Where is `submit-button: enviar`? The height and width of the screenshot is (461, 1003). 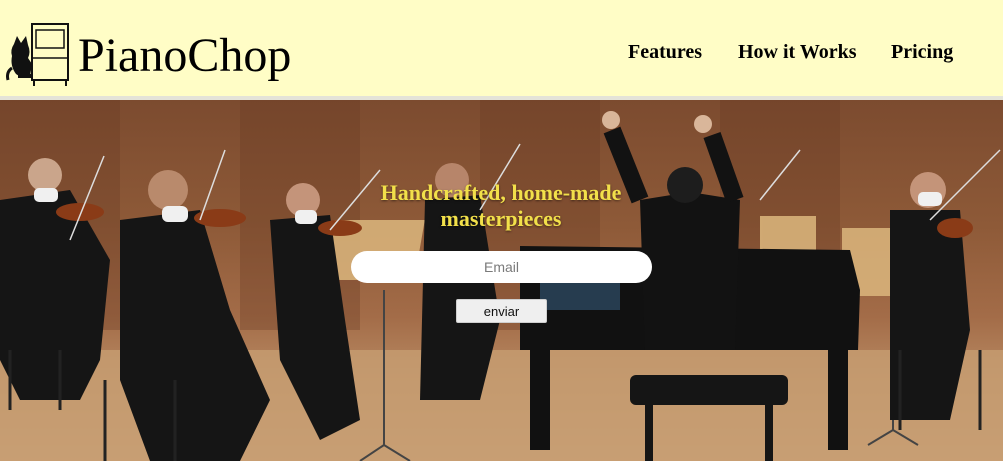 submit-button: enviar is located at coordinates (501, 311).